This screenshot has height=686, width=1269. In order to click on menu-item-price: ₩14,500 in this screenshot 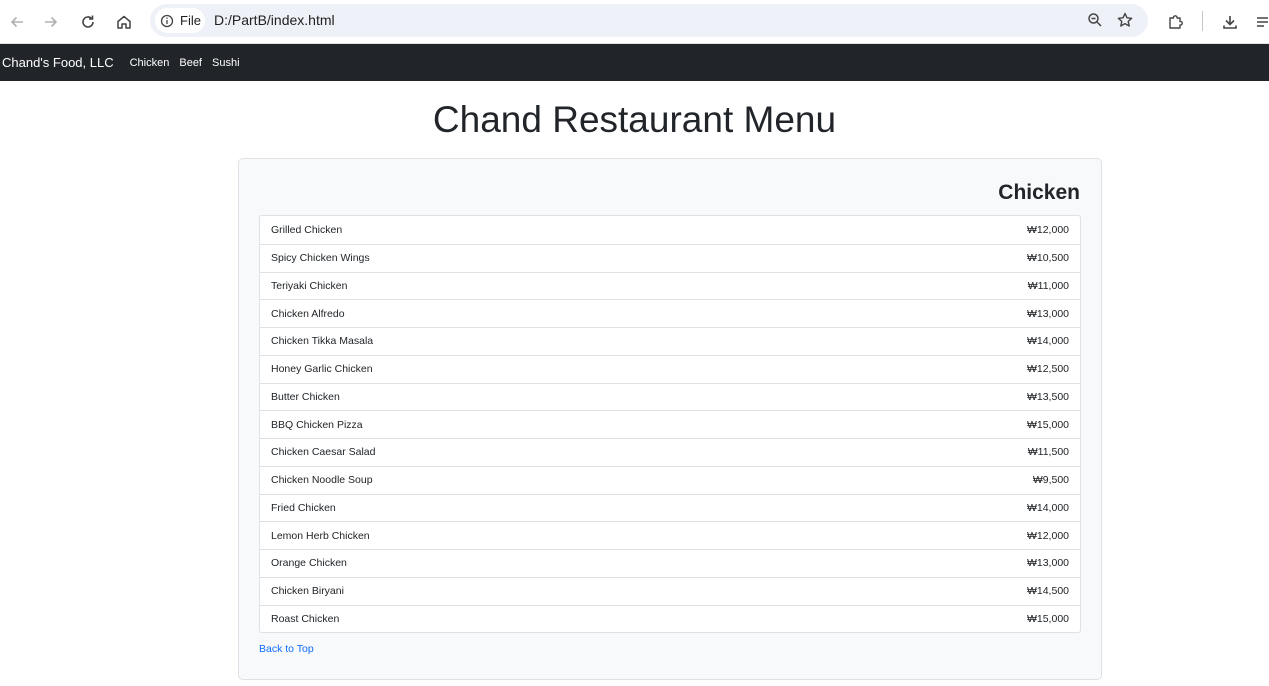, I will do `click(1047, 591)`.